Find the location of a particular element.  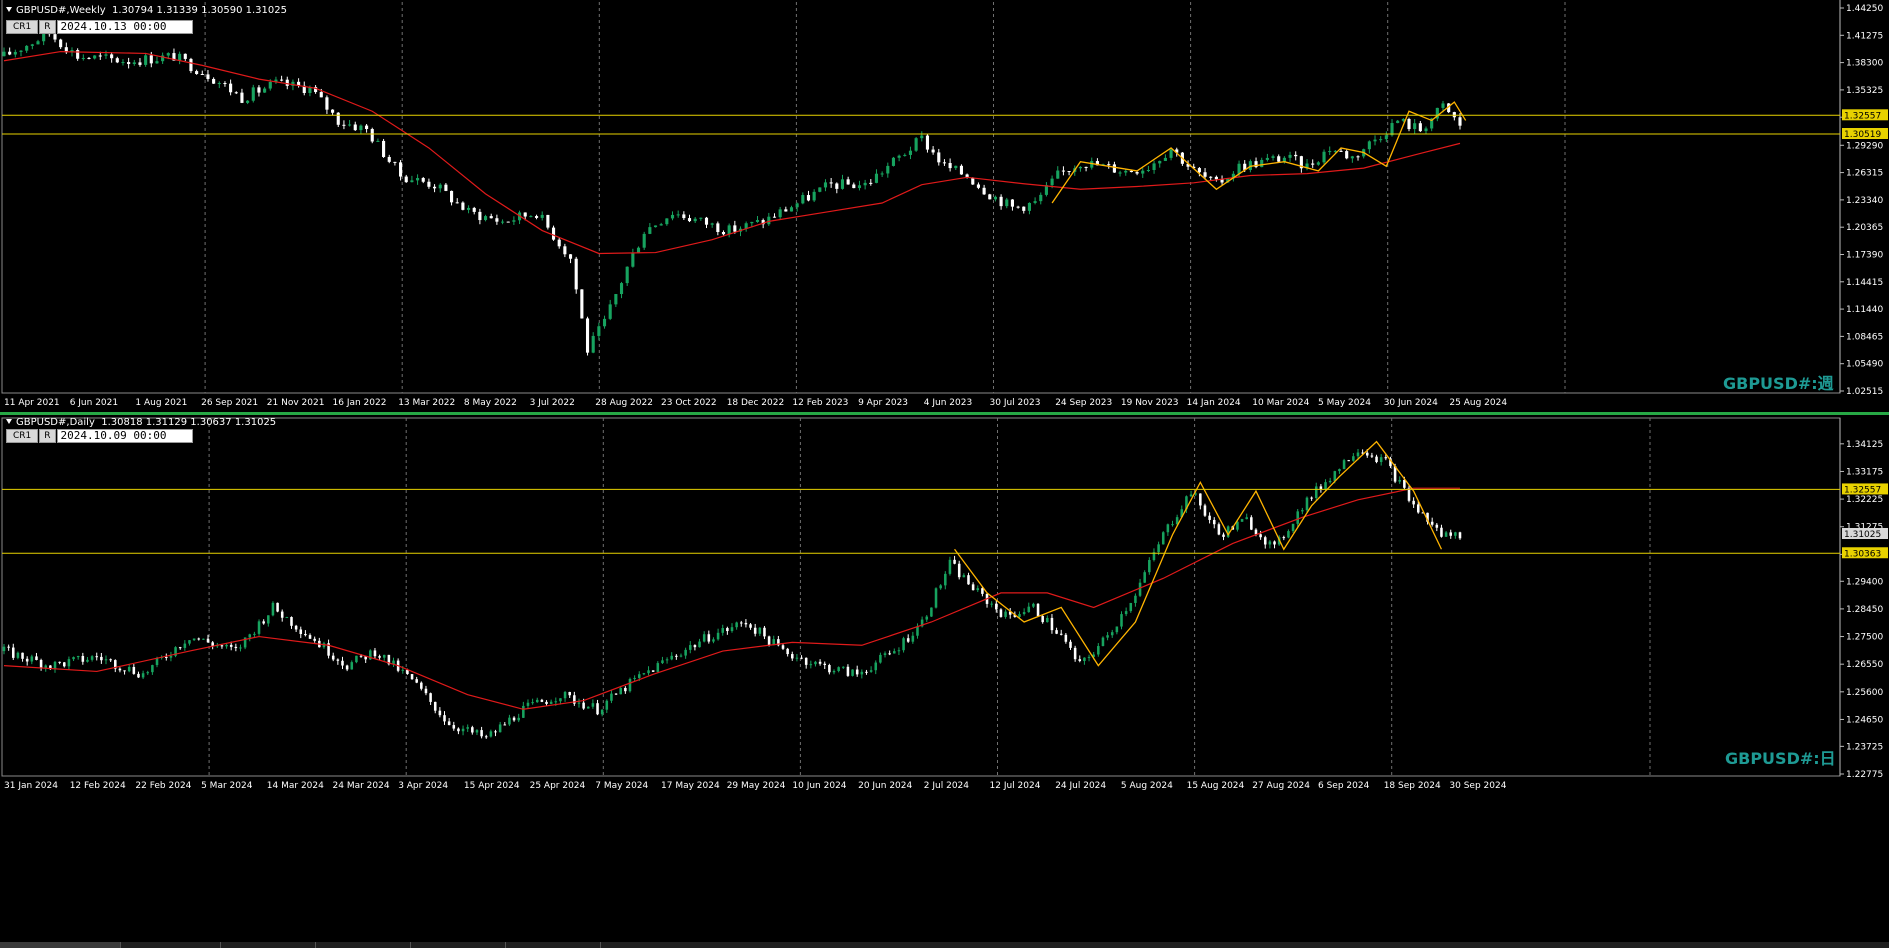

y-axis-tick-label: 1.29290 is located at coordinates (1864, 146).